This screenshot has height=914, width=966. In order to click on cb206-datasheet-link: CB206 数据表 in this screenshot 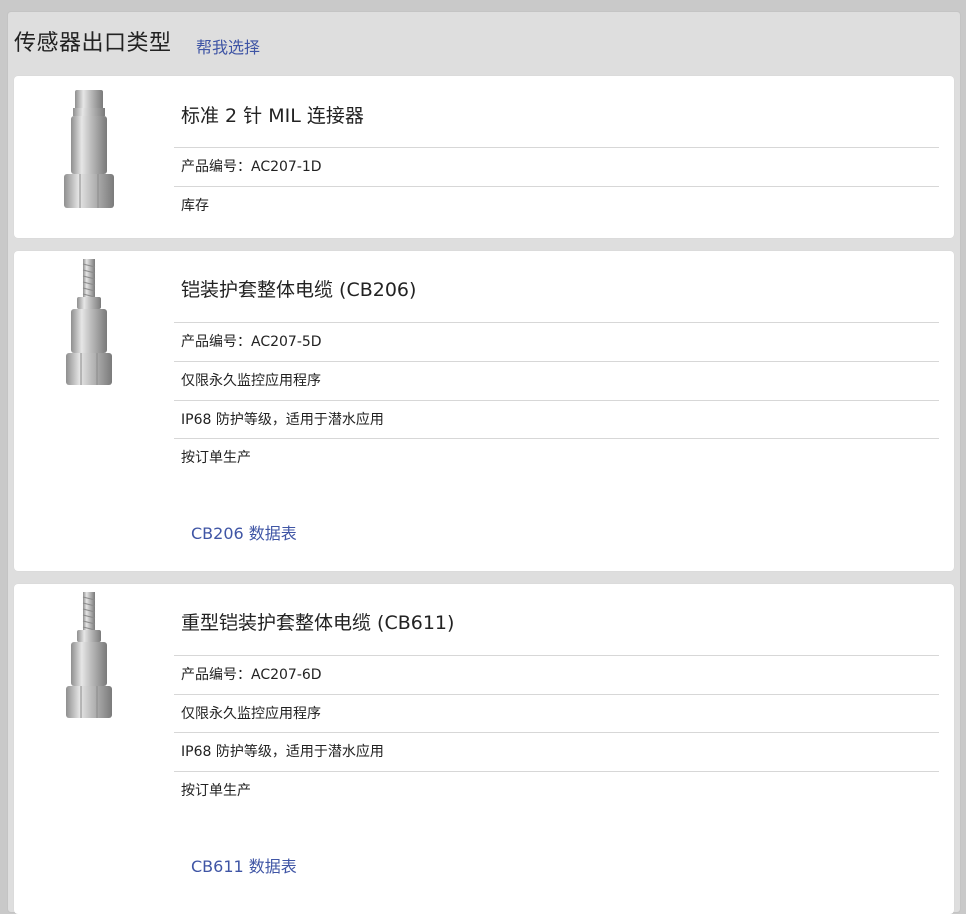, I will do `click(244, 532)`.